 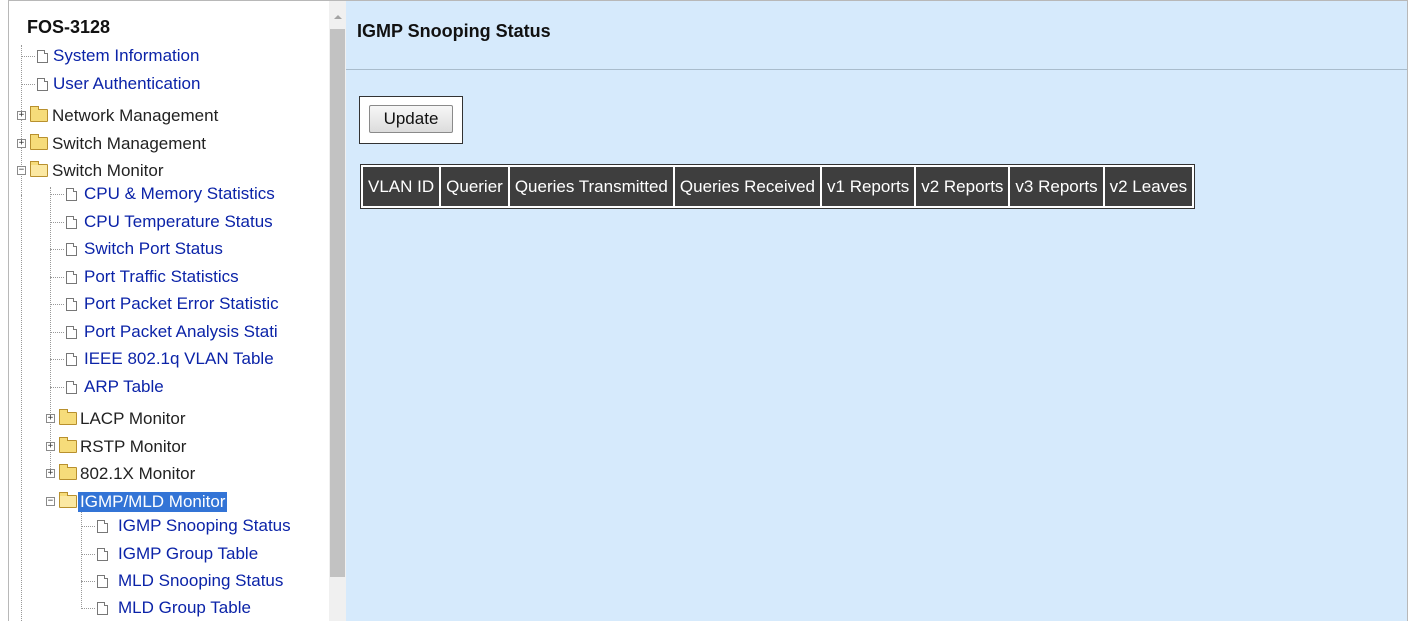 I want to click on sidebar-item-igmp-snooping-status: IGMP Snooping Status, so click(x=205, y=526).